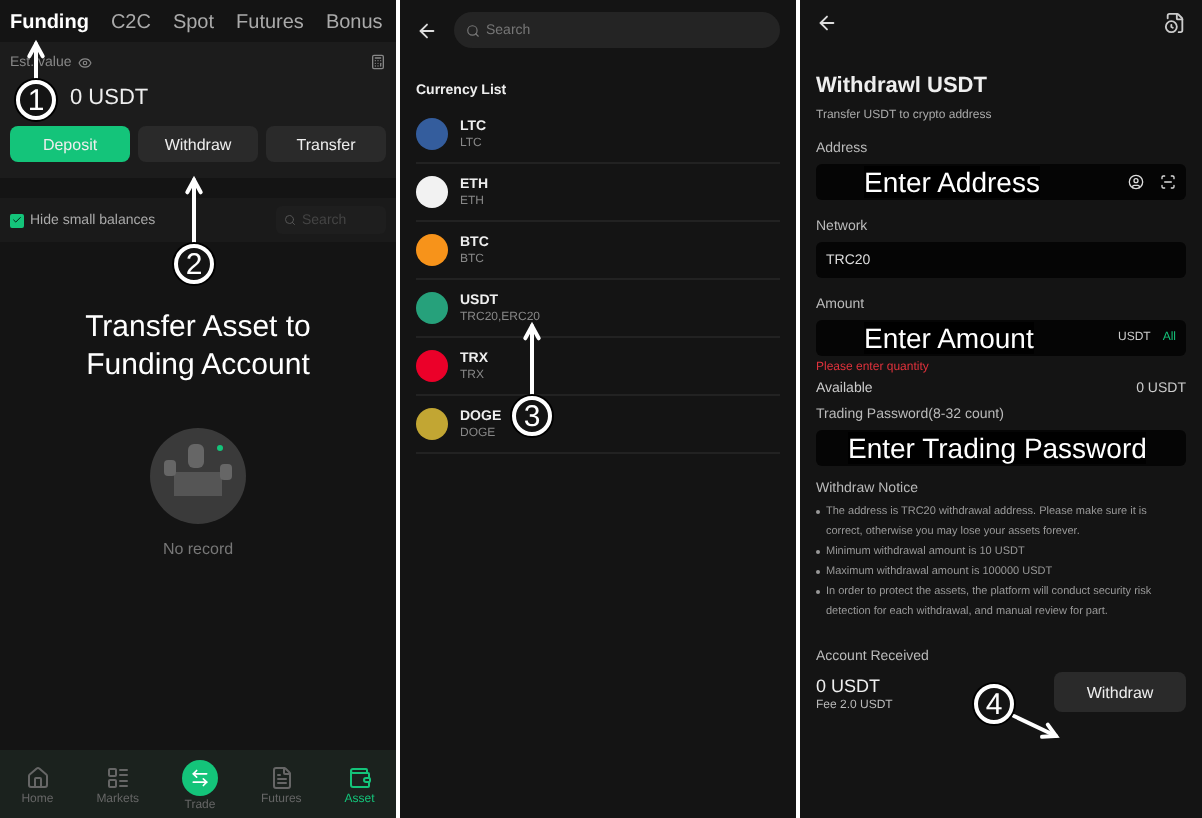 Image resolution: width=1202 pixels, height=818 pixels. What do you see at coordinates (1168, 182) in the screenshot?
I see `scan-icon` at bounding box center [1168, 182].